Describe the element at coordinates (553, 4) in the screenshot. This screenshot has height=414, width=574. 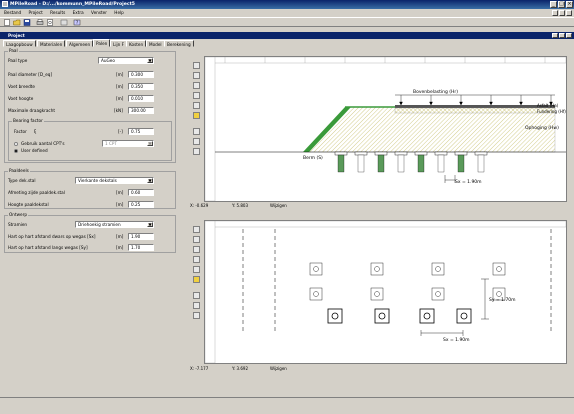
I see `minimize-icon: _` at that location.